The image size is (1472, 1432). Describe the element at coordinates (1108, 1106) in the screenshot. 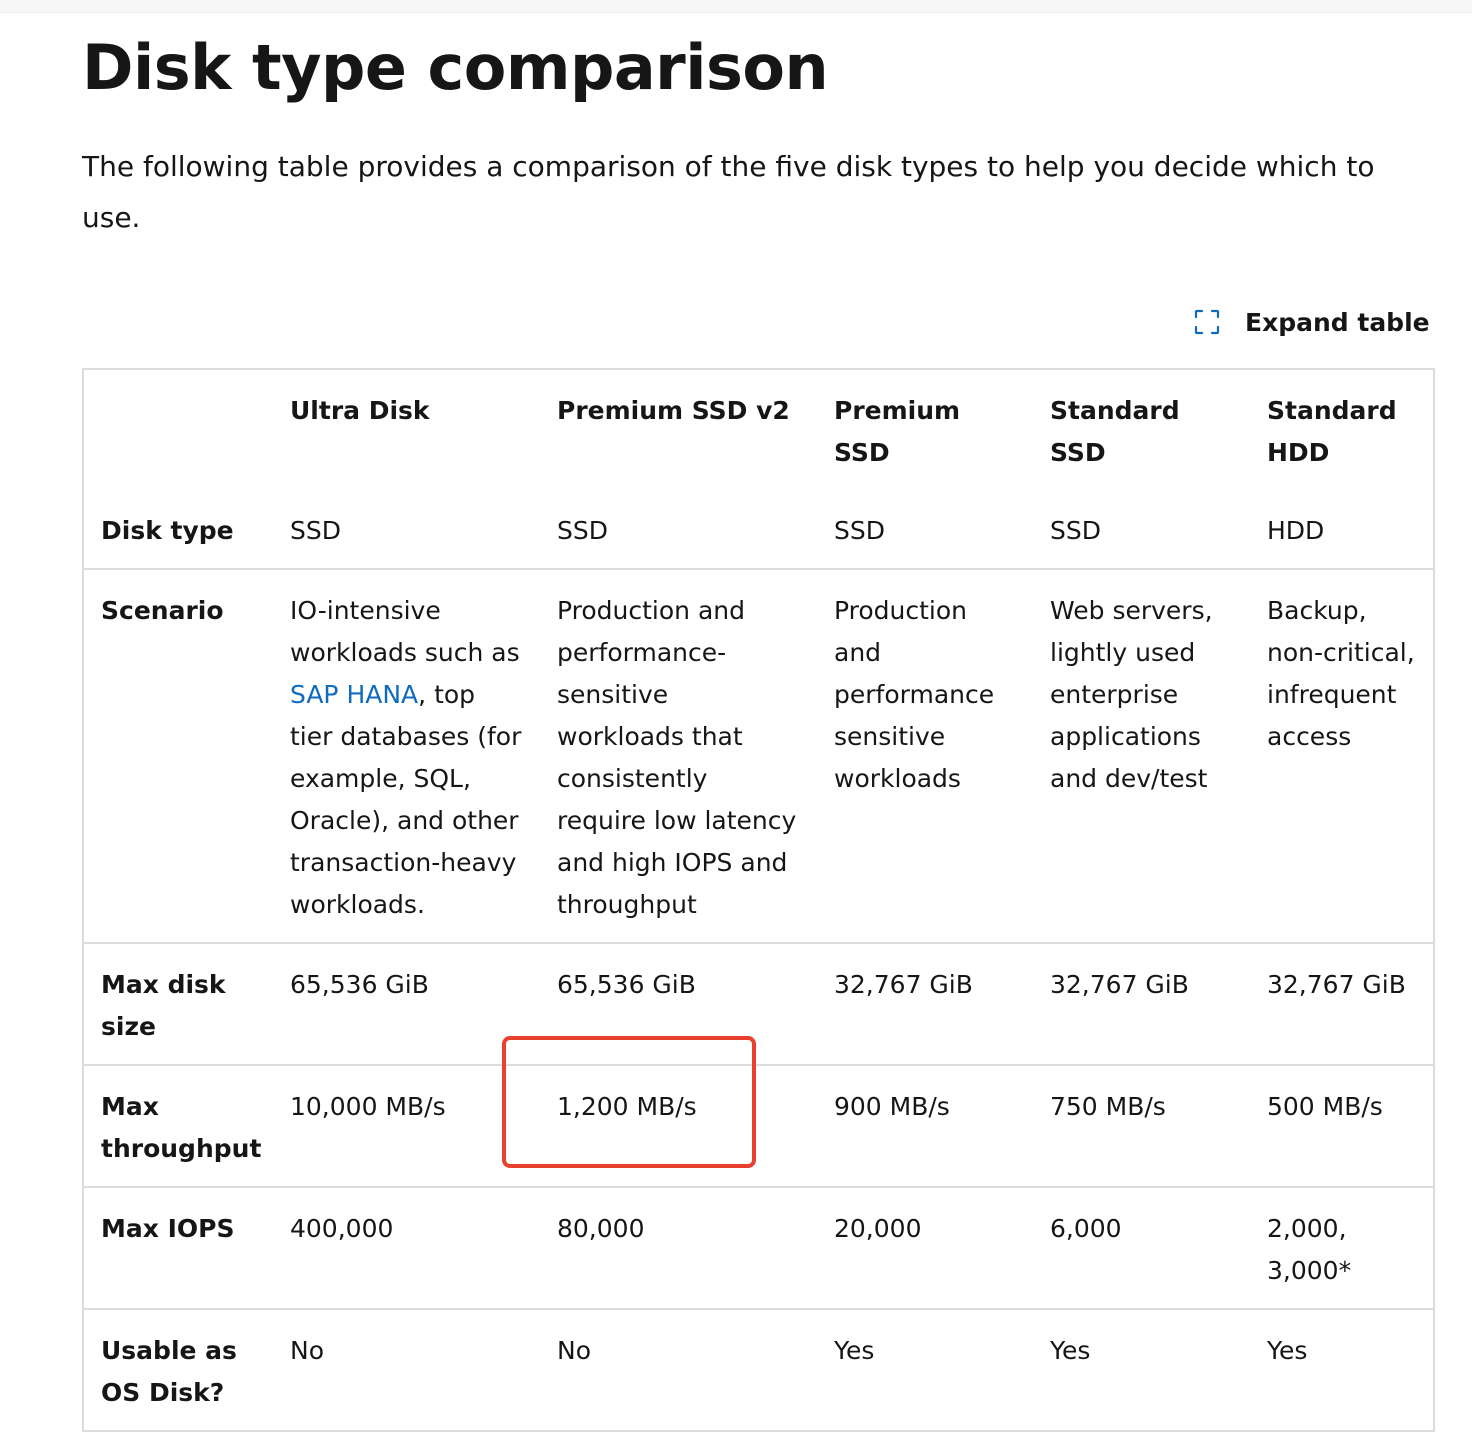

I see `table-cell: 750 MB/s` at that location.